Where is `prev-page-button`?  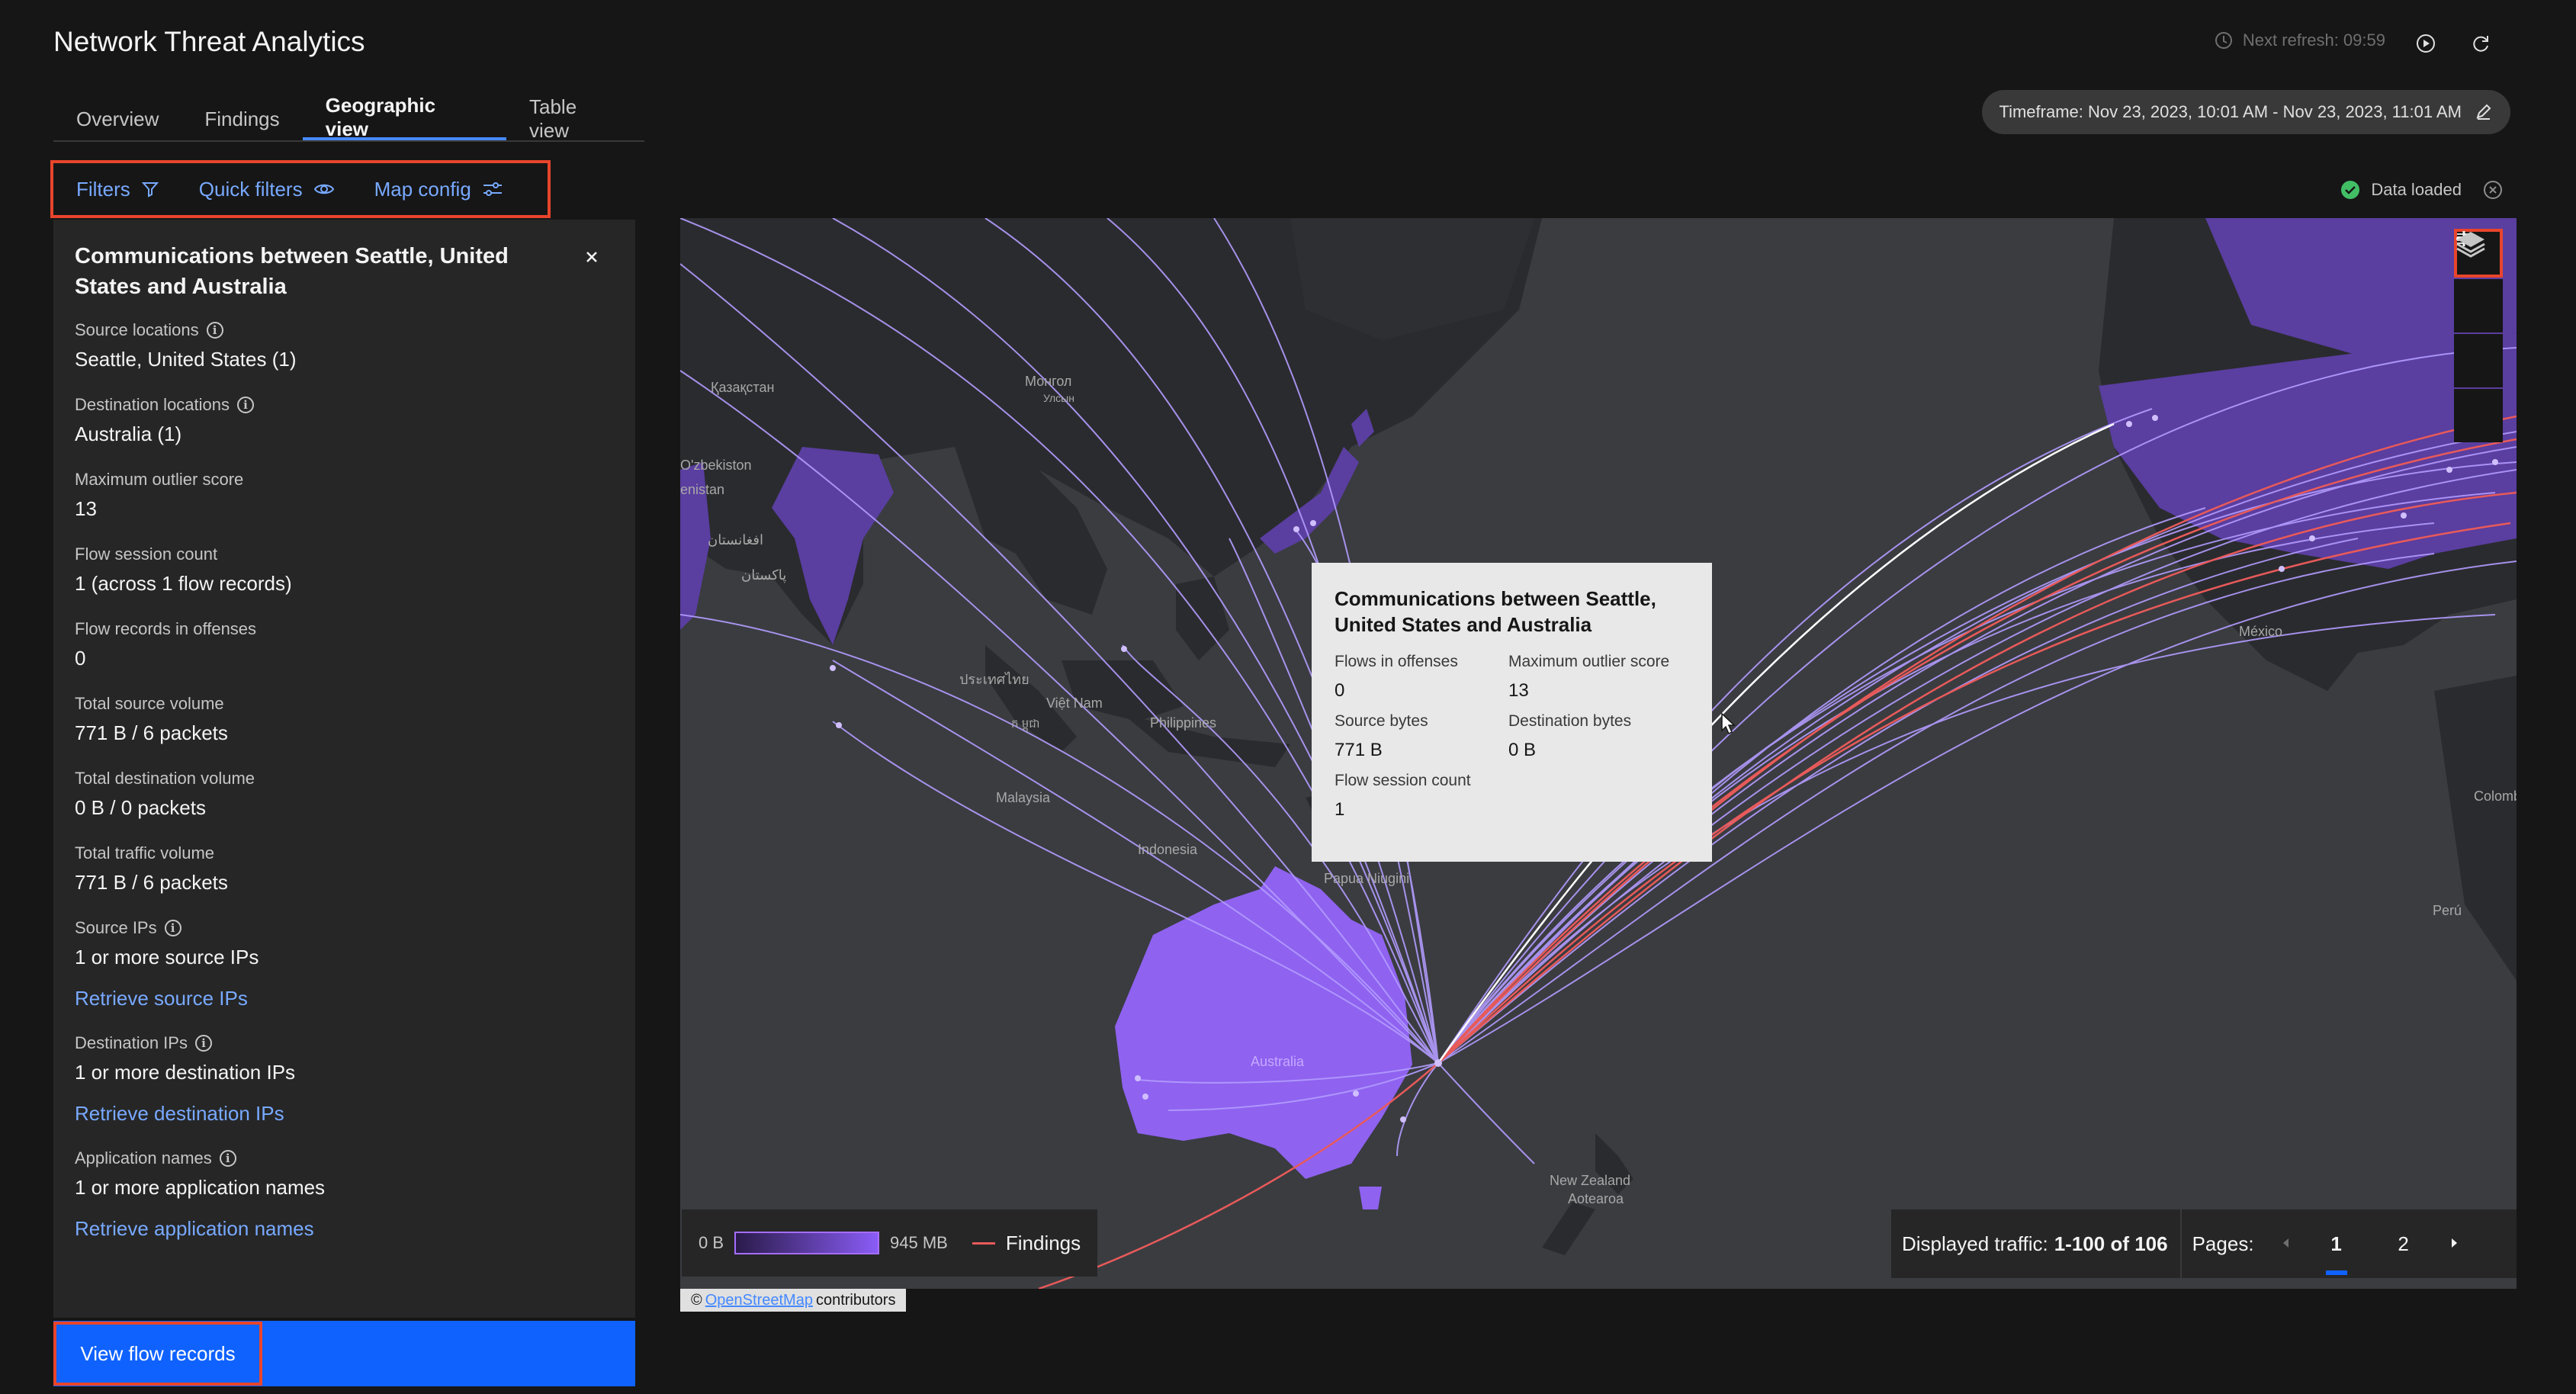
prev-page-button is located at coordinates (2286, 1244).